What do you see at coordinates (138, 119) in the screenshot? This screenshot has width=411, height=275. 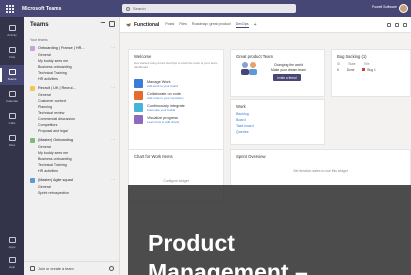 I see `chart-icon` at bounding box center [138, 119].